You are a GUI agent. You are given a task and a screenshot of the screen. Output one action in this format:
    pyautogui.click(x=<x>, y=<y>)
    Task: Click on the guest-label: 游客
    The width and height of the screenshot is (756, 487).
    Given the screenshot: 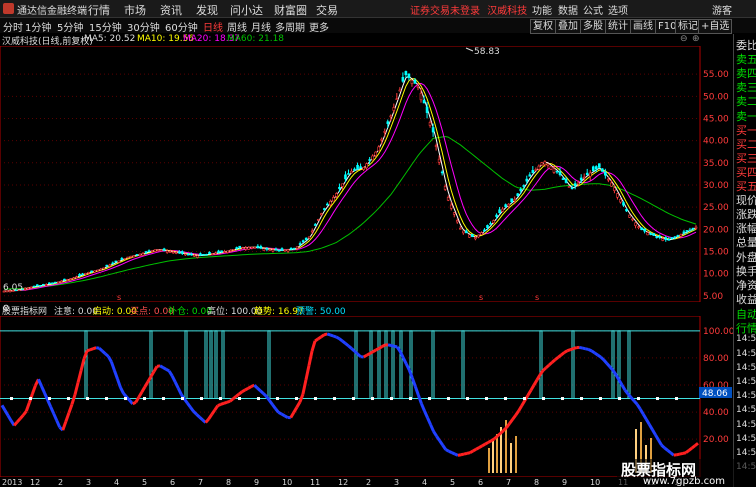 What is the action you would take?
    pyautogui.click(x=722, y=9)
    